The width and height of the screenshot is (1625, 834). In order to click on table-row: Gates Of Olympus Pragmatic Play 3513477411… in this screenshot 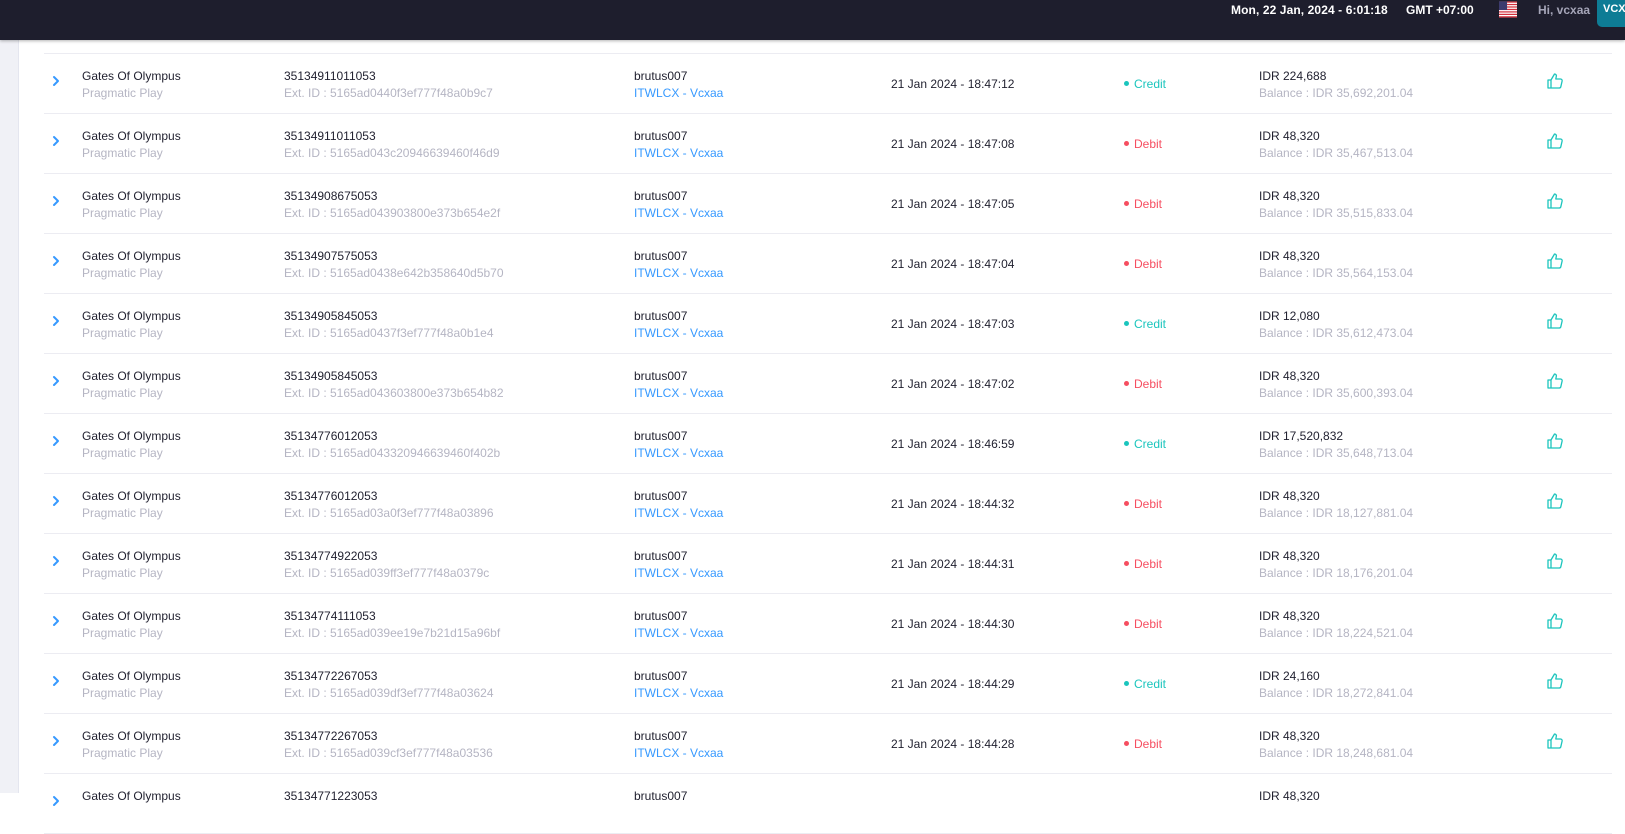, I will do `click(828, 624)`.